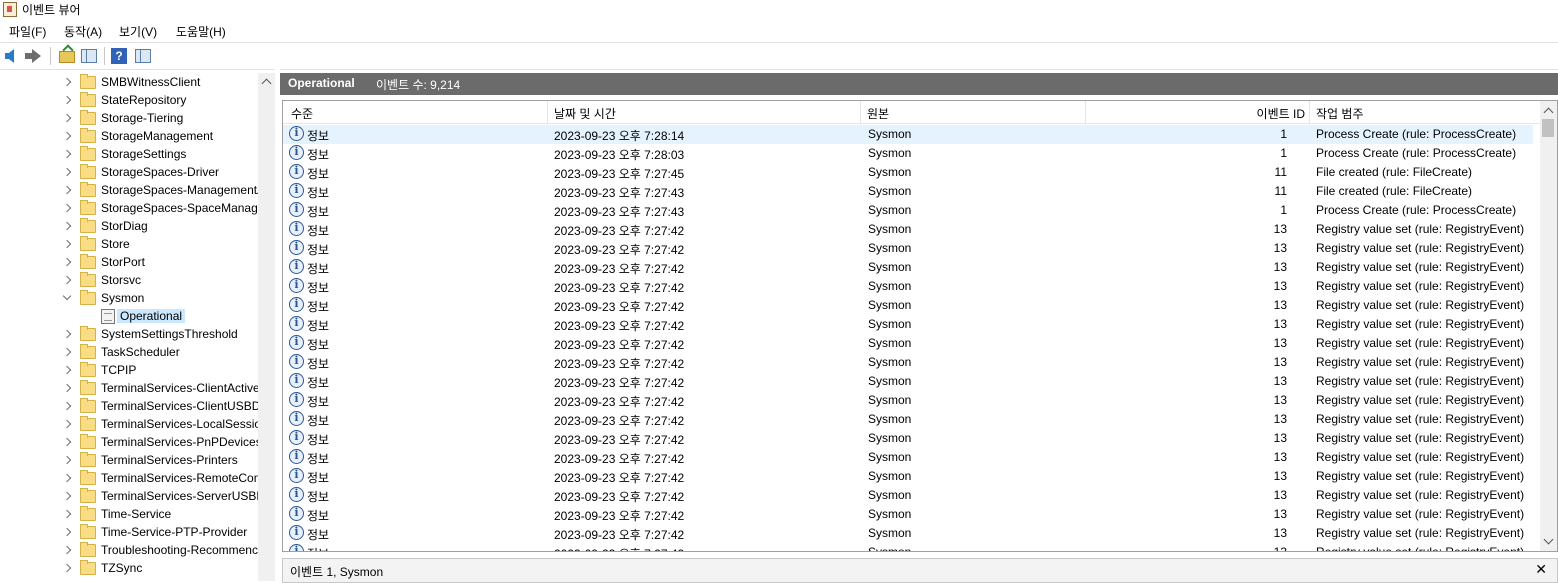 Image resolution: width=1558 pixels, height=583 pixels. What do you see at coordinates (132, 191) in the screenshot?
I see `tree-item: StorageSpaces-ManagementA` at bounding box center [132, 191].